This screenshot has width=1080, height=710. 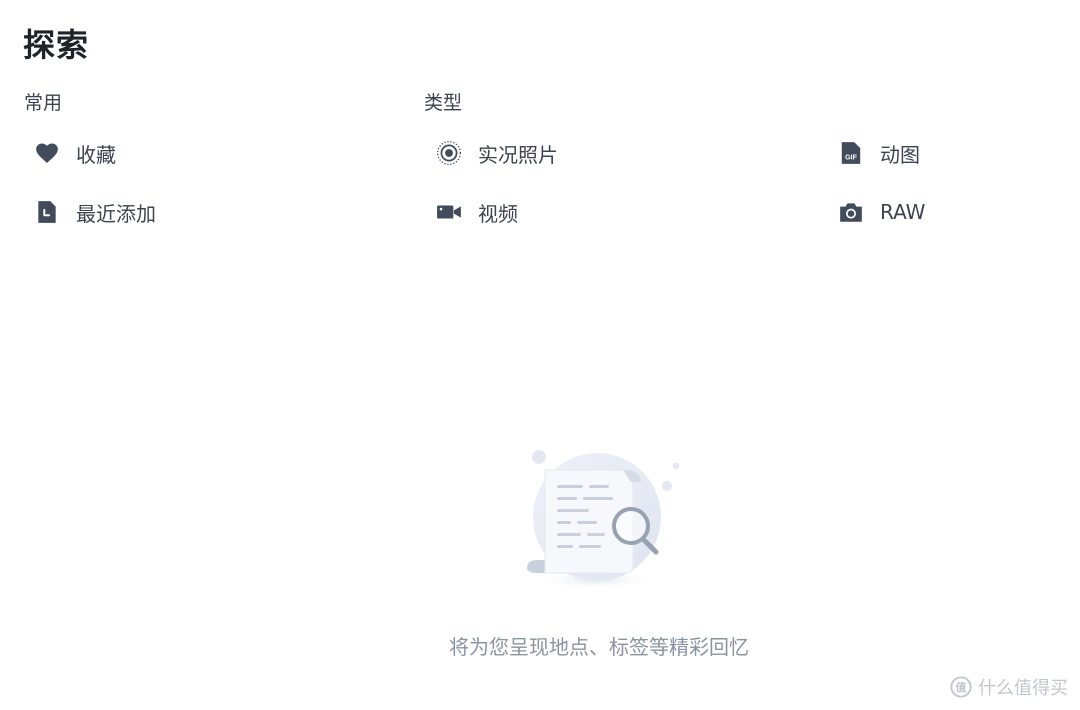 I want to click on item-label: 收藏, so click(x=96, y=154).